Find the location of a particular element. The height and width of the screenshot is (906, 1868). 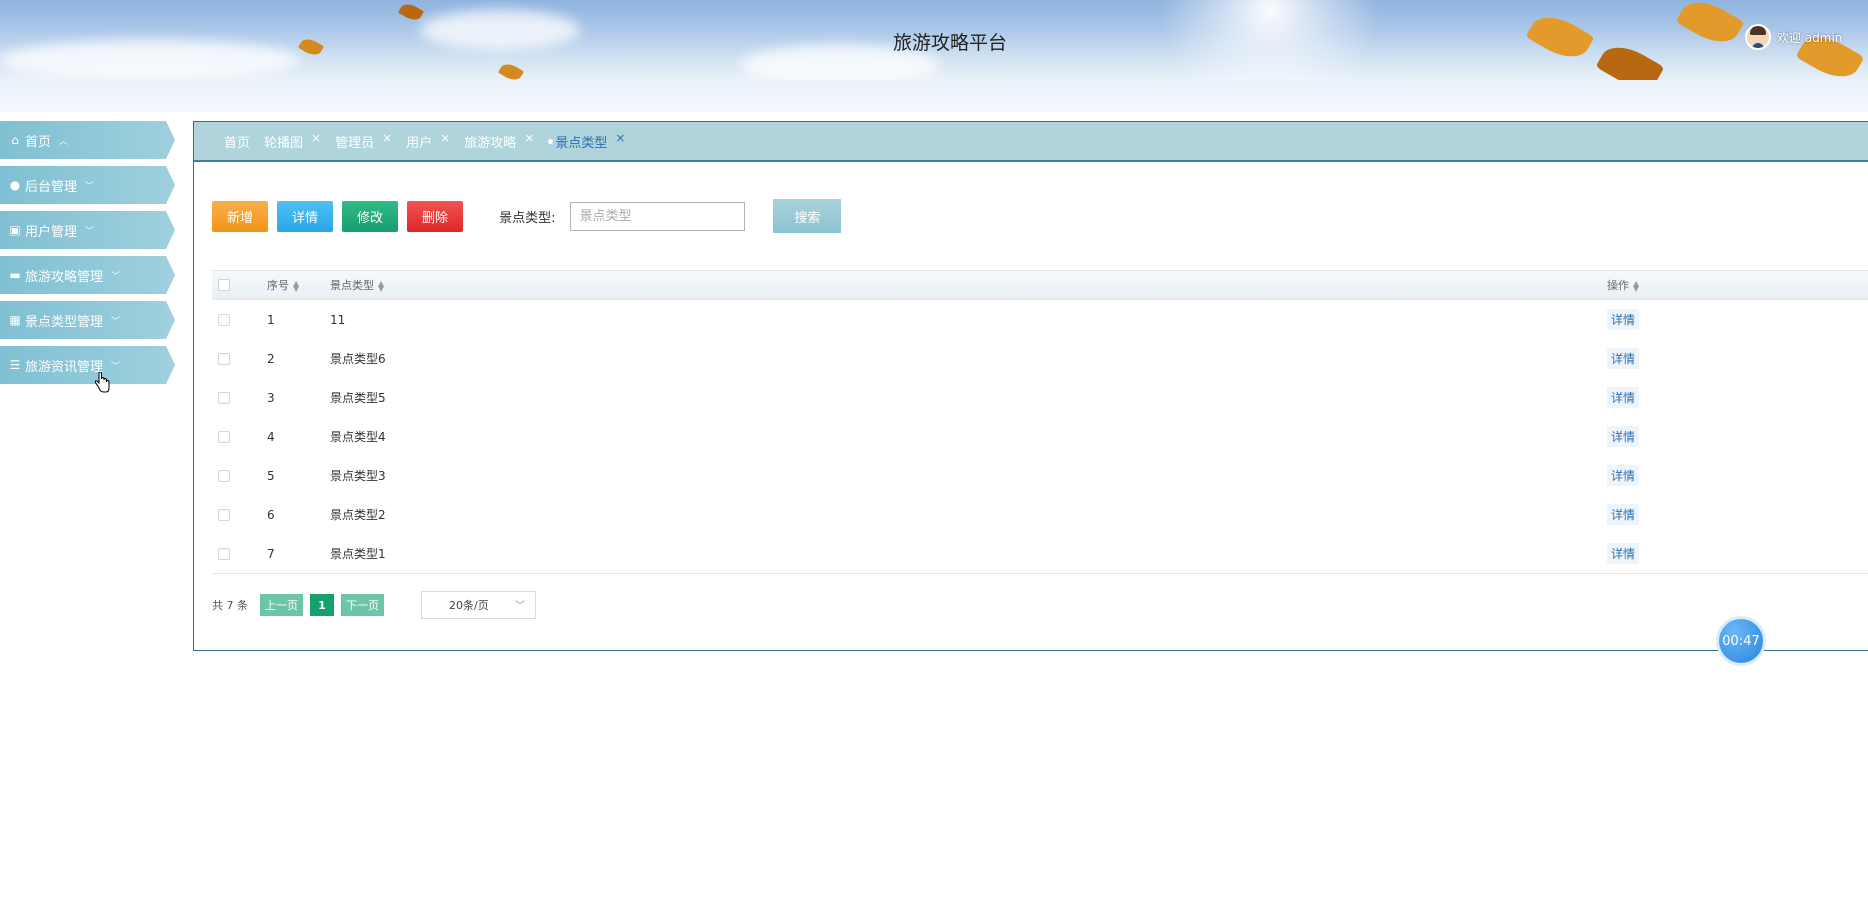

hand-cursor-icon is located at coordinates (102, 382).